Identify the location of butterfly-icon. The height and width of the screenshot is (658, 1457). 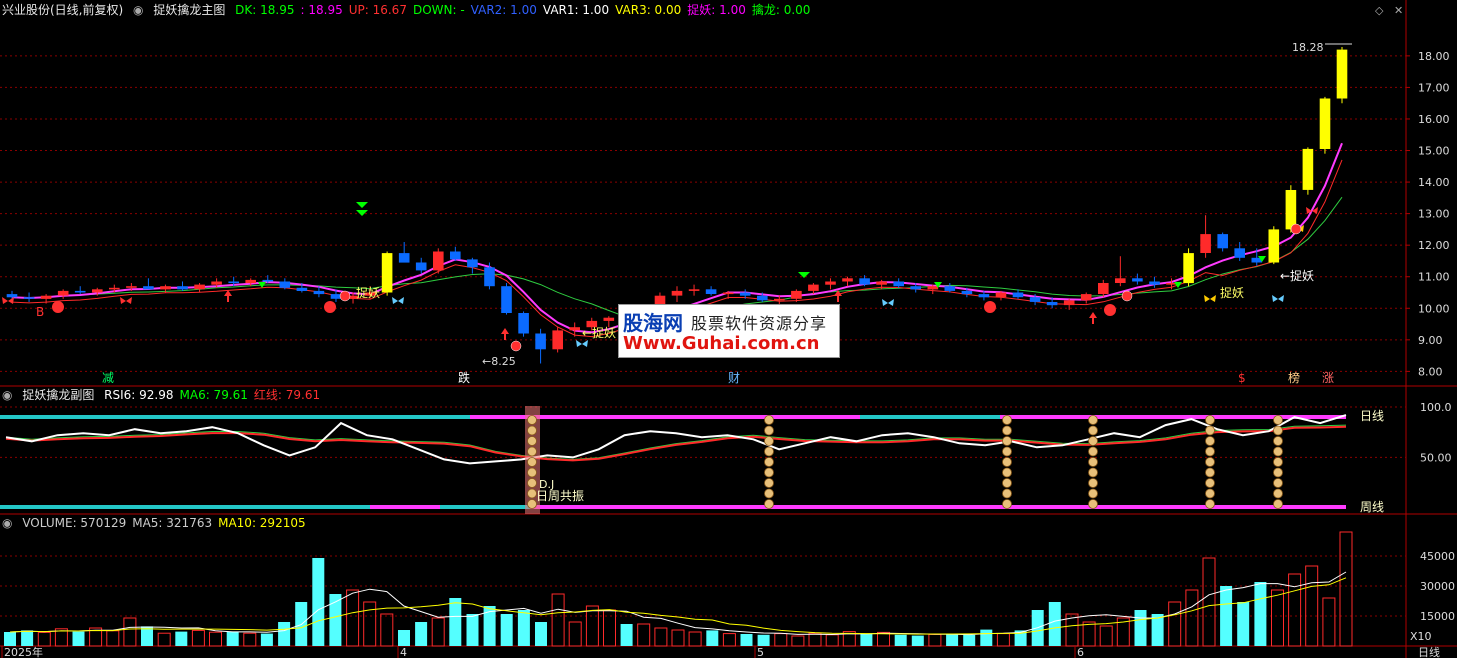
(1278, 298).